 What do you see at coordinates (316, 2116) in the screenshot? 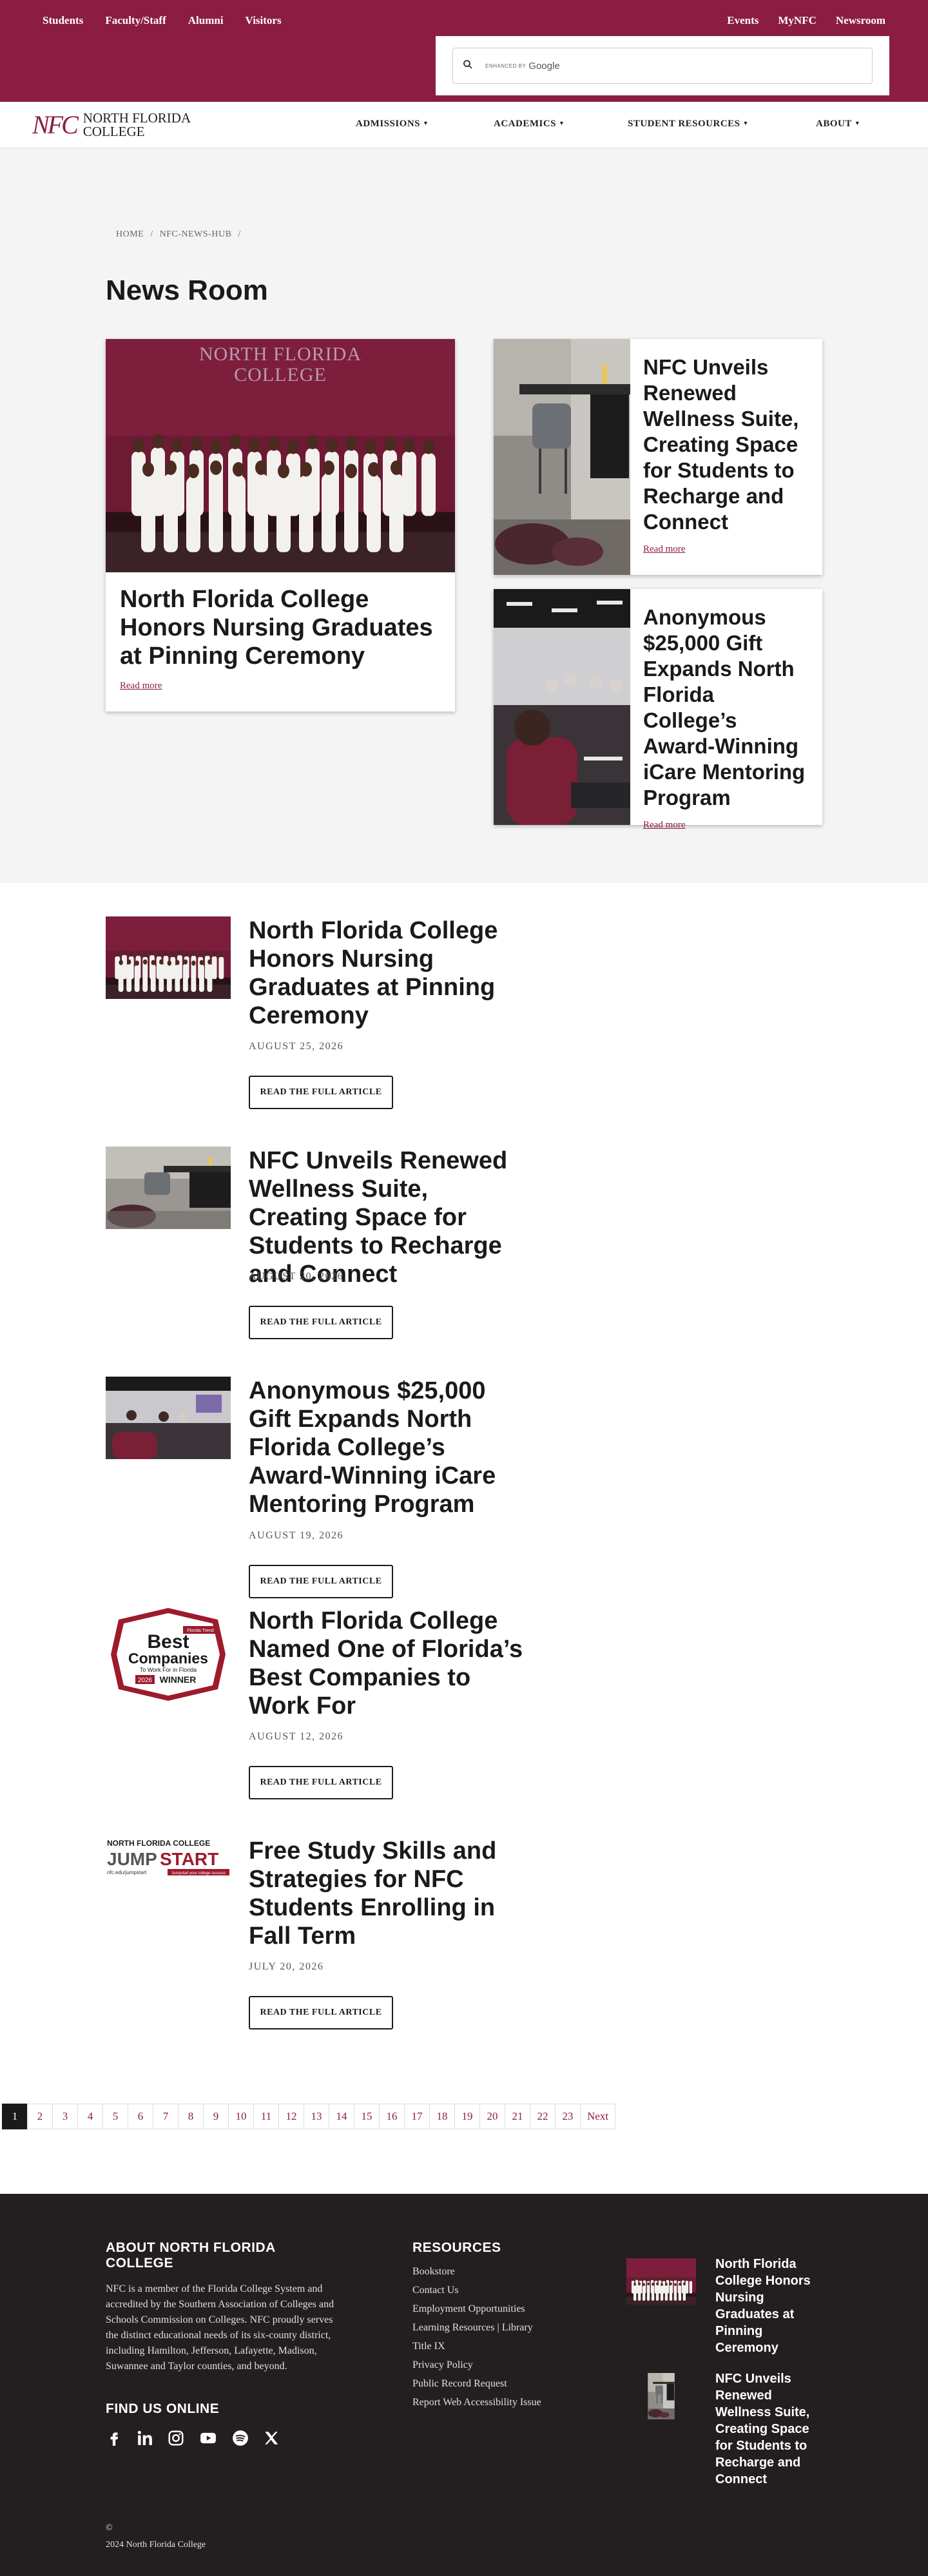
I see `page-link-13: 13` at bounding box center [316, 2116].